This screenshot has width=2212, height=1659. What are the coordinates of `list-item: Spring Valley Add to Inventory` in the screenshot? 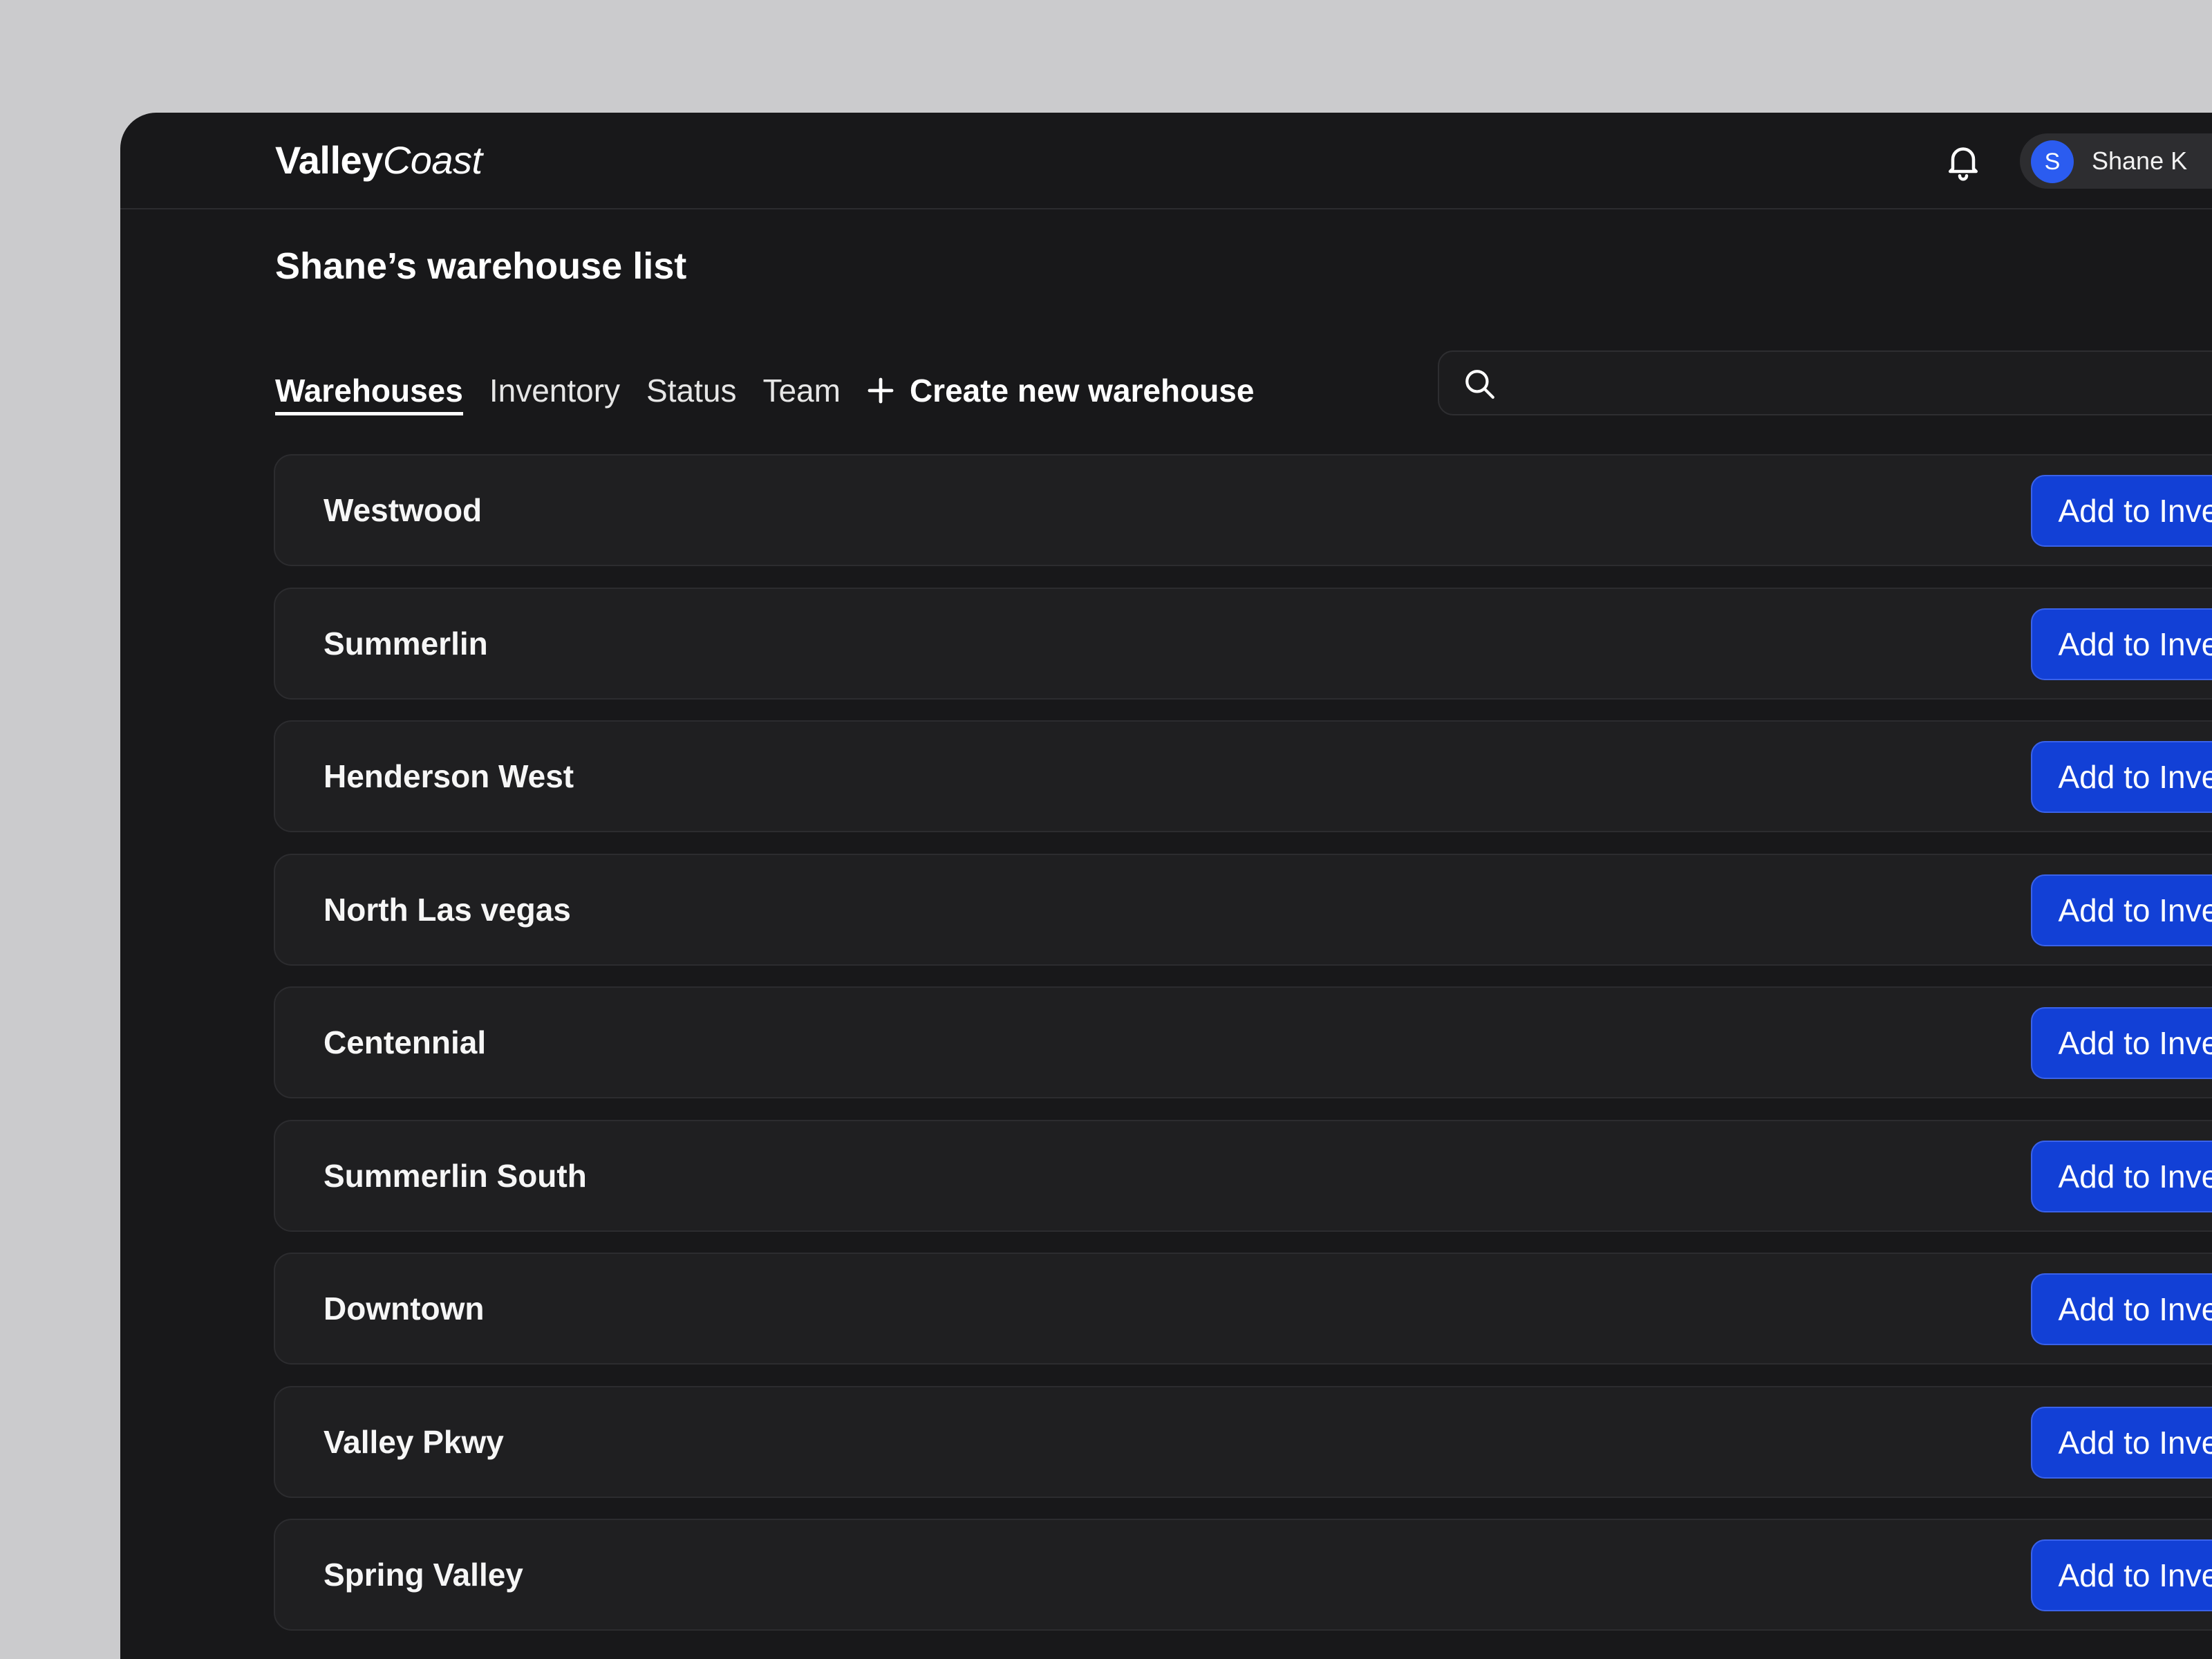 It's located at (1243, 1575).